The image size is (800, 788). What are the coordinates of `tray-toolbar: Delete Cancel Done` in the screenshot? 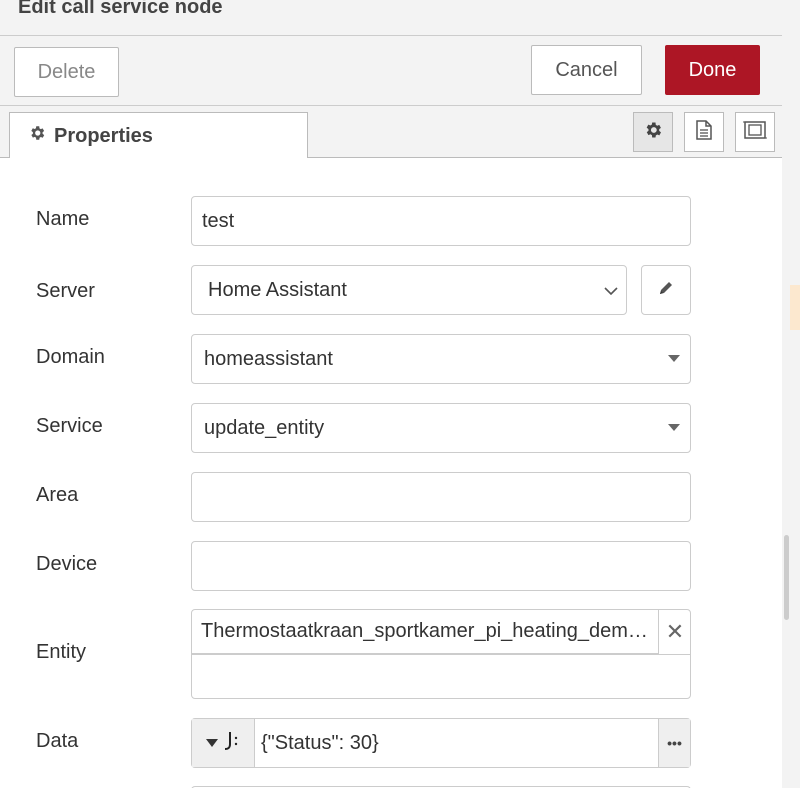 It's located at (391, 71).